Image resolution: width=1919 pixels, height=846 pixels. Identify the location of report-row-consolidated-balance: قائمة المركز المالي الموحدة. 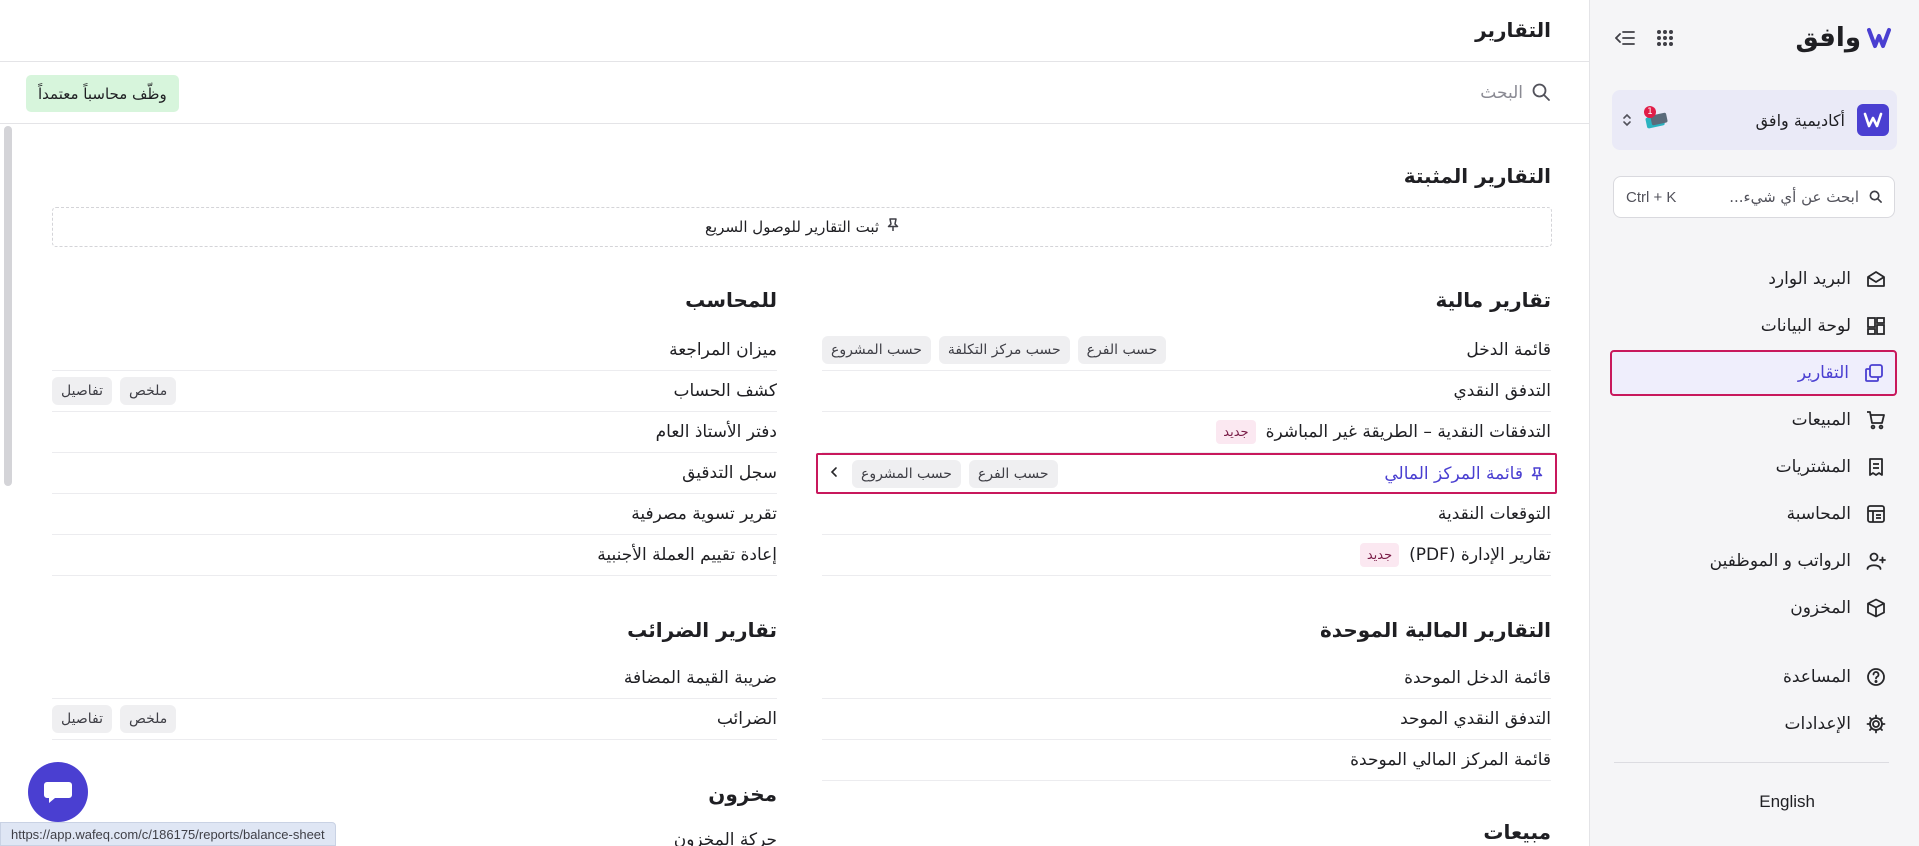
(1186, 760).